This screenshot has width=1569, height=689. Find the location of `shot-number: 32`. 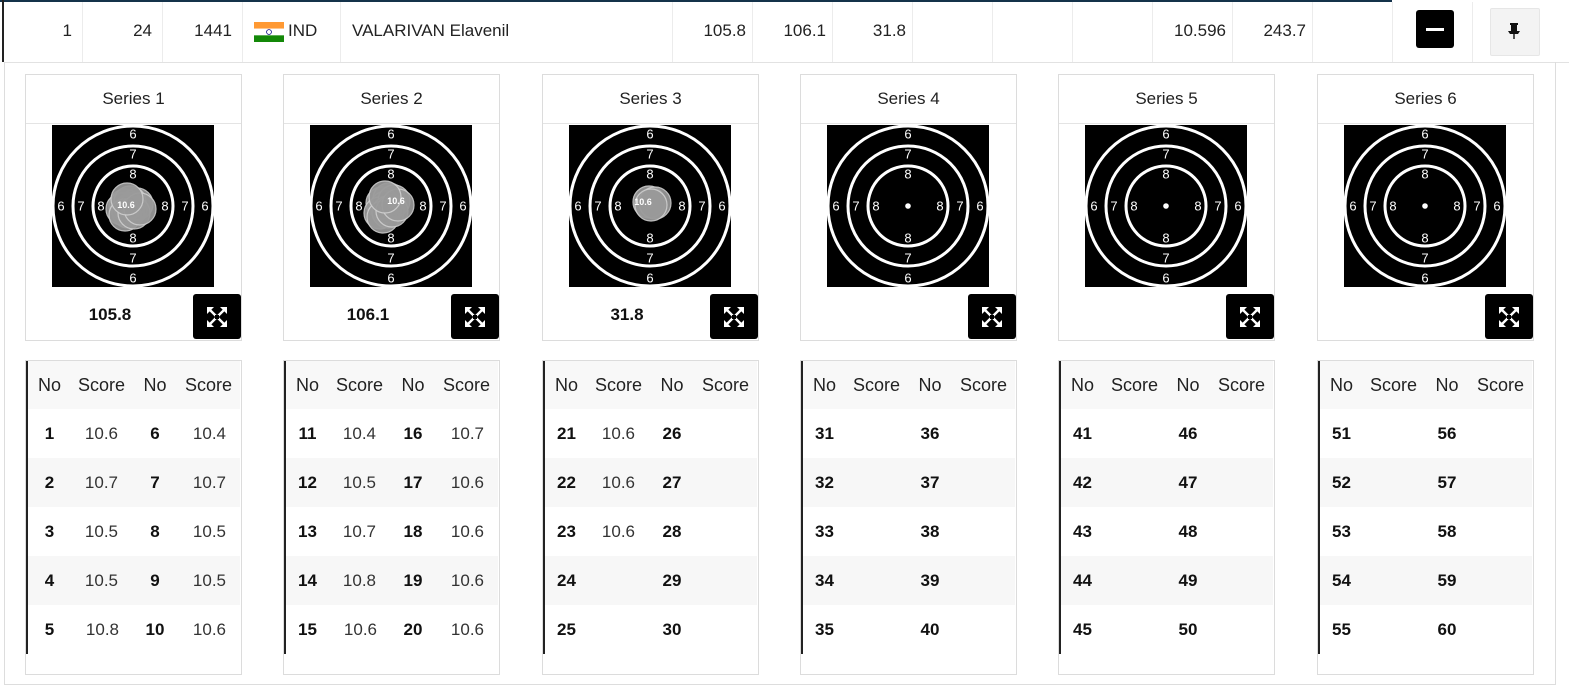

shot-number: 32 is located at coordinates (823, 482).